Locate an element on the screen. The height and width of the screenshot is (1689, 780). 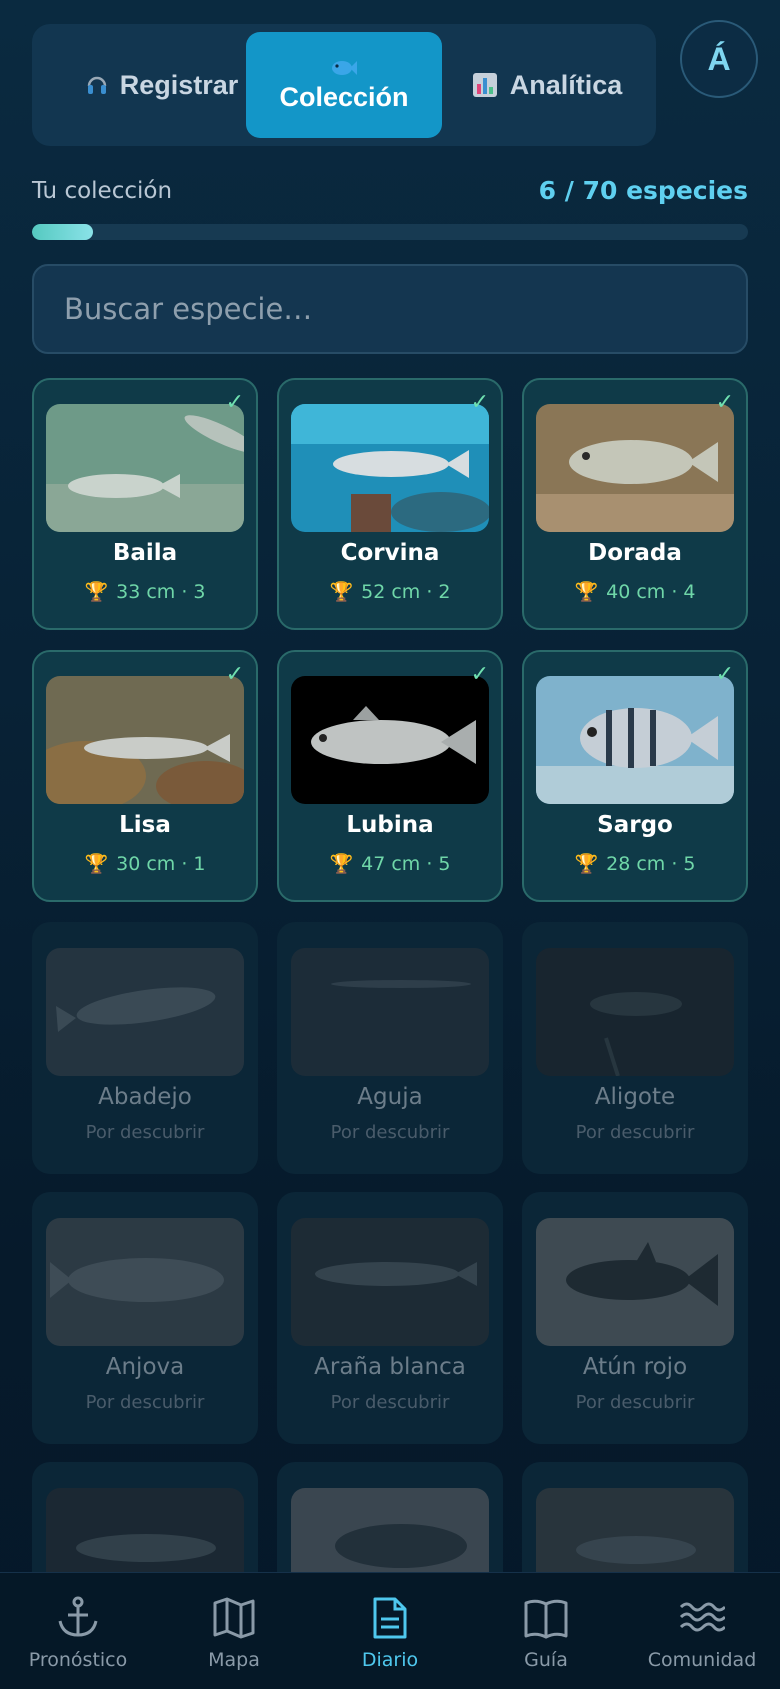
waves-icon is located at coordinates (702, 1617).